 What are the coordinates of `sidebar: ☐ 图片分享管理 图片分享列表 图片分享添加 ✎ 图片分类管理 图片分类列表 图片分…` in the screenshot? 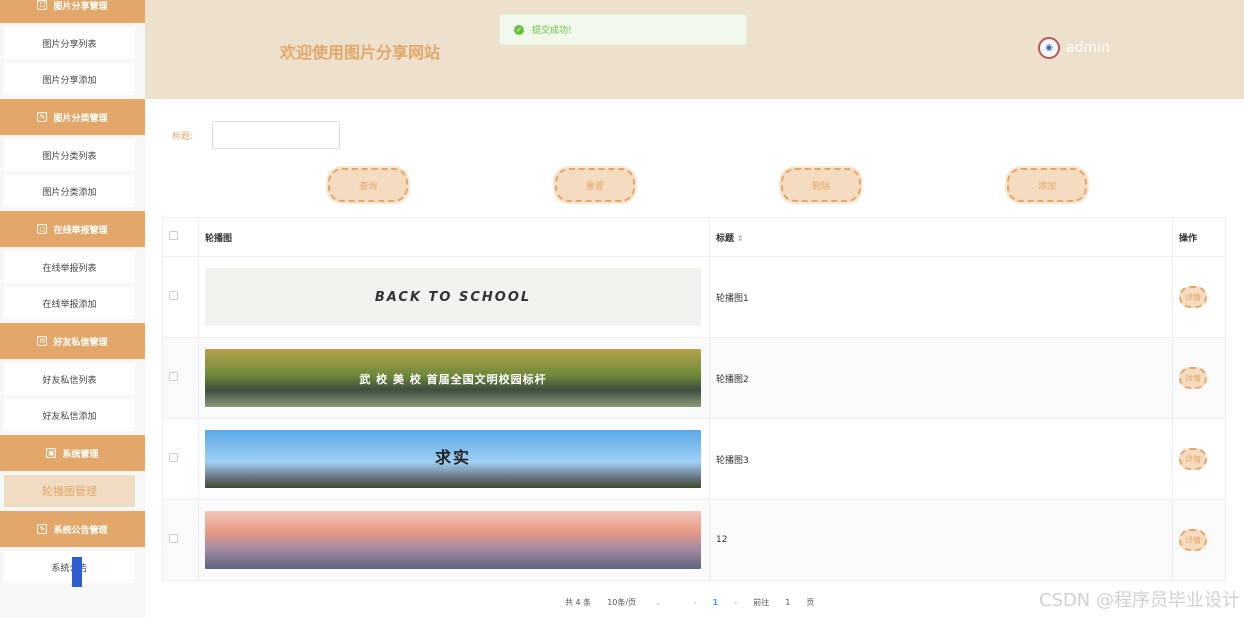 It's located at (72, 309).